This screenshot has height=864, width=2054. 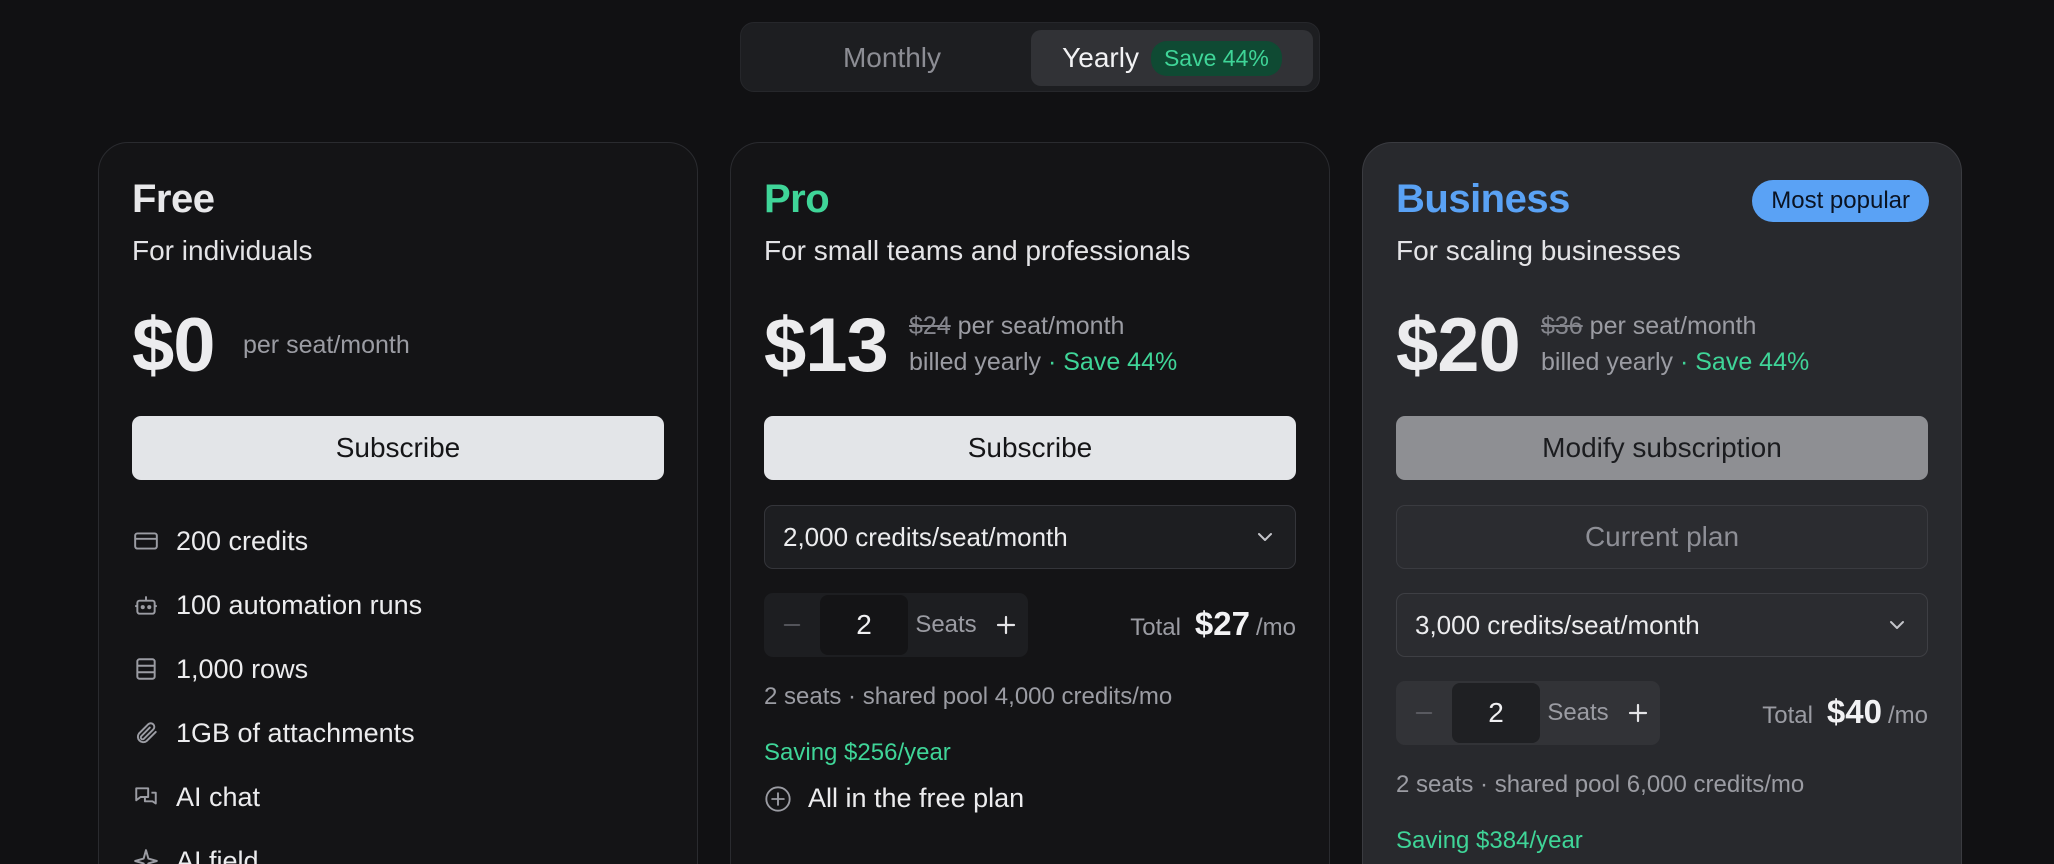 I want to click on seat-total: Total $27/mo, so click(x=1213, y=624).